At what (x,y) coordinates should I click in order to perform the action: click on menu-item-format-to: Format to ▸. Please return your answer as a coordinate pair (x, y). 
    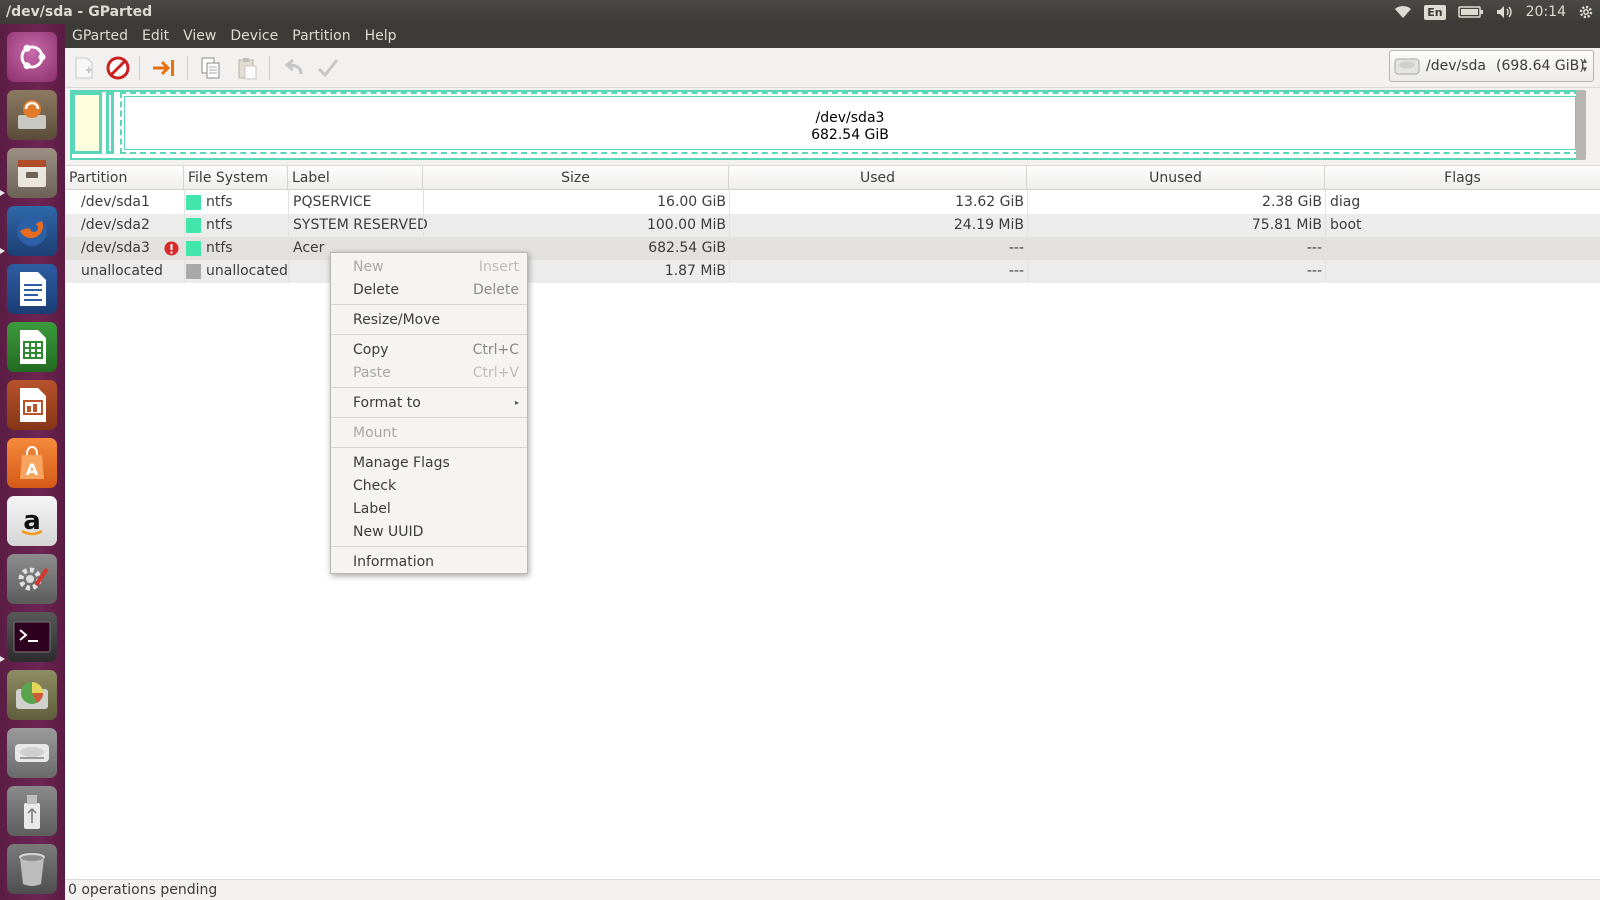
    Looking at the image, I should click on (429, 403).